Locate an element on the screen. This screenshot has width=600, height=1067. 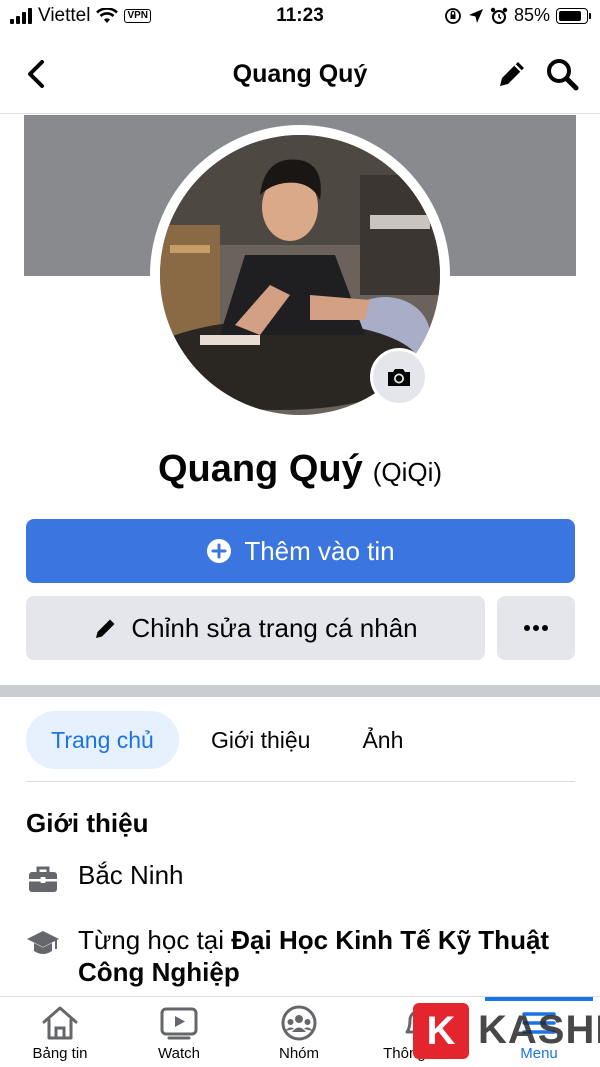
edit-profile-label: Chỉnh sửa trang cá nhân is located at coordinates (274, 627).